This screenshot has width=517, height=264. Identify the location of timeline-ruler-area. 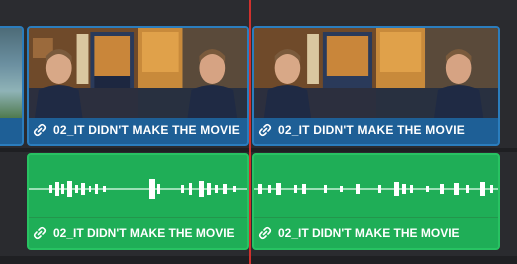
(258, 10).